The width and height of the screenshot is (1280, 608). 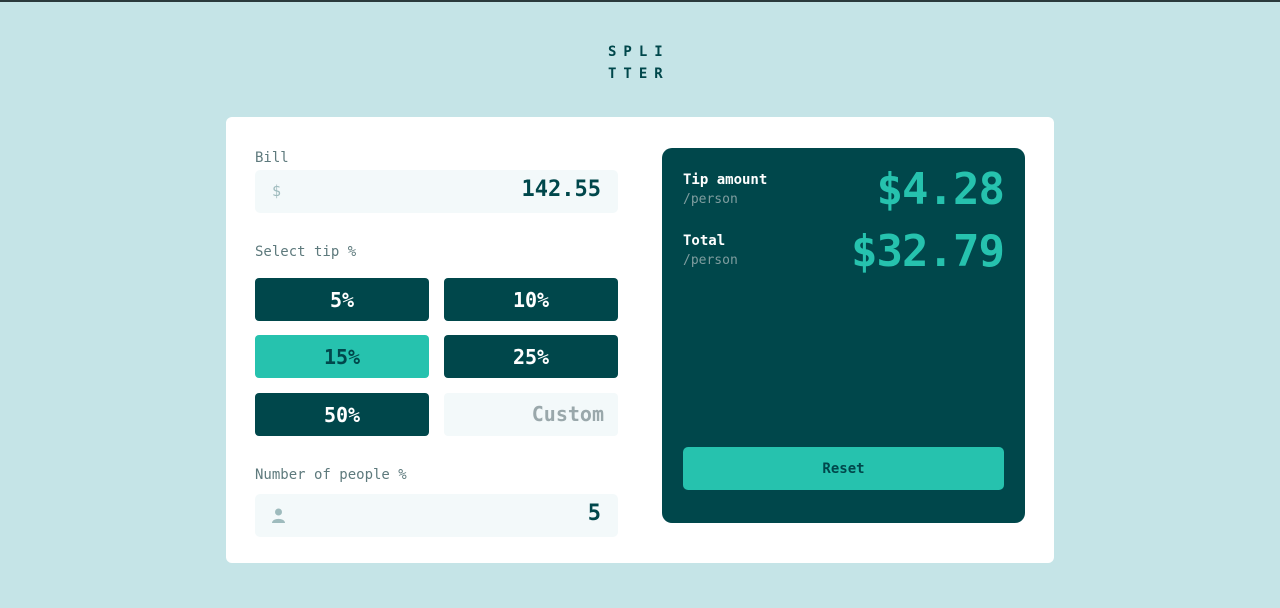 What do you see at coordinates (710, 199) in the screenshot?
I see `tip-amount-per-person: /person` at bounding box center [710, 199].